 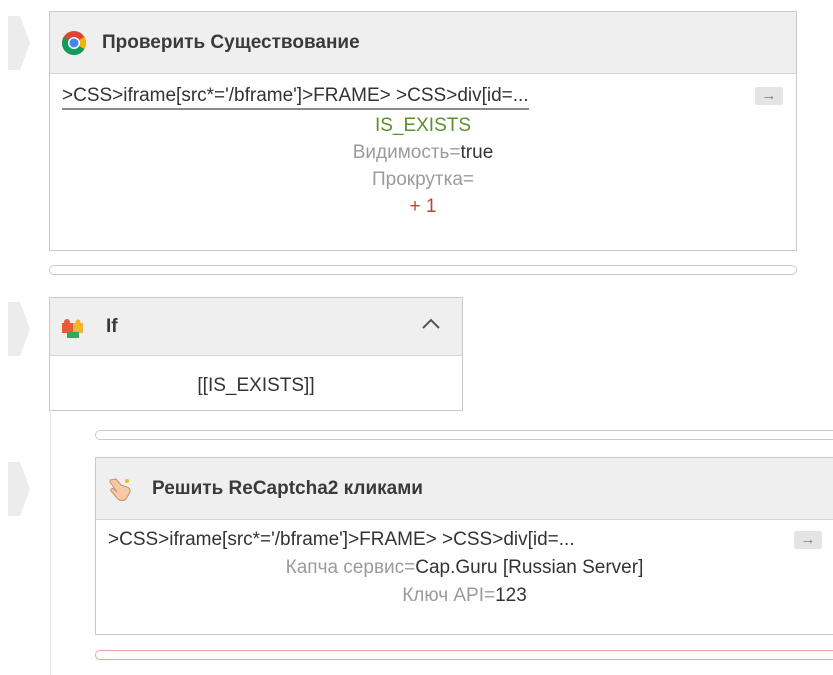 What do you see at coordinates (431, 324) in the screenshot?
I see `chevron-up-icon` at bounding box center [431, 324].